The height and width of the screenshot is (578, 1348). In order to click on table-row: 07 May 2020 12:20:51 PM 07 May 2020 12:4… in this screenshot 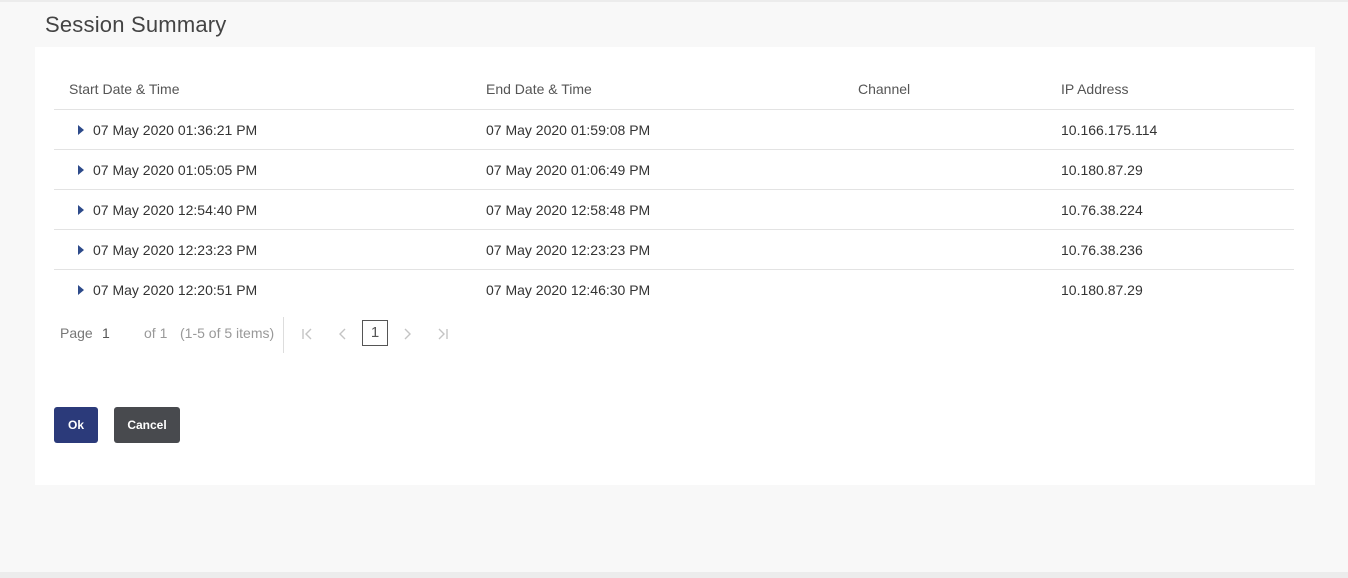, I will do `click(674, 290)`.